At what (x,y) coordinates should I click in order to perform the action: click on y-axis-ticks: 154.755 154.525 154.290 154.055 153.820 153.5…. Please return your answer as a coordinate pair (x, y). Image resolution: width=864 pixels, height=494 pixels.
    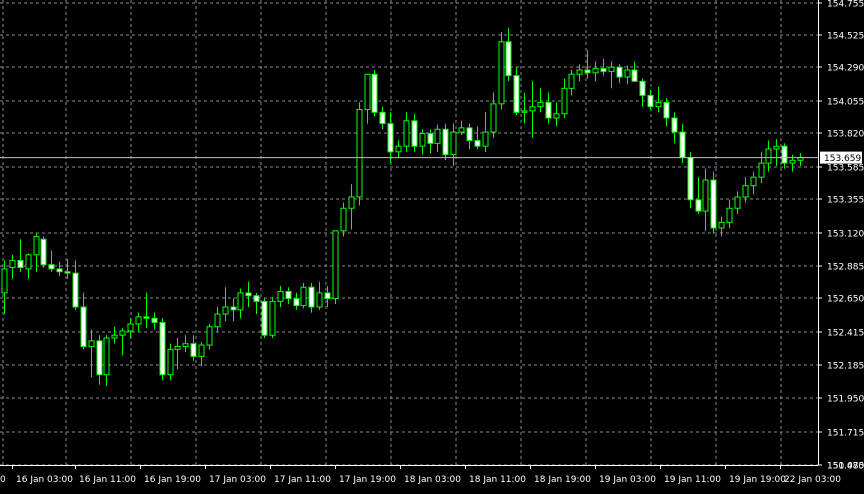
    Looking at the image, I should click on (841, 236).